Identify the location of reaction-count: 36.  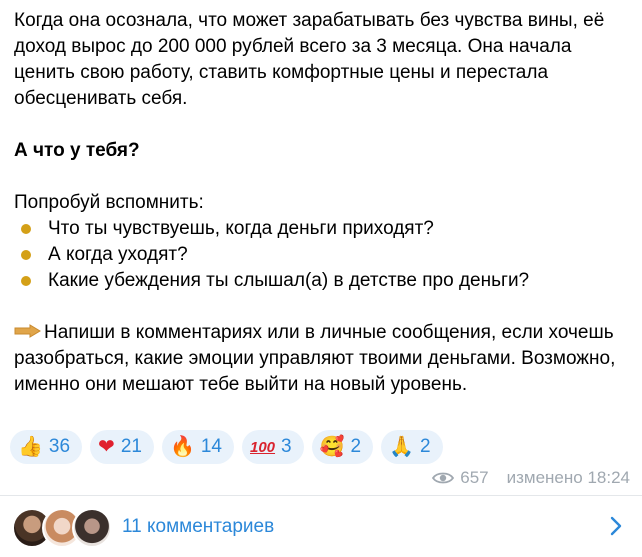
(59, 446).